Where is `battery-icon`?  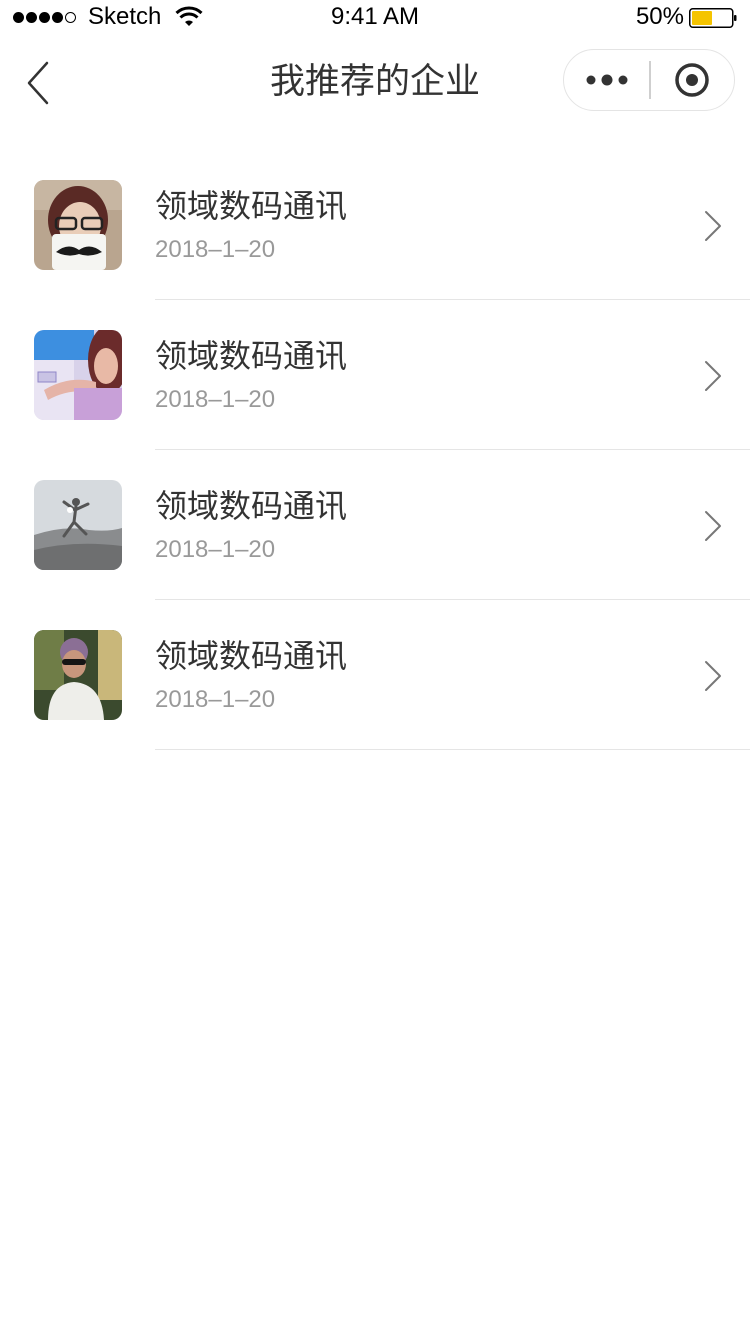 battery-icon is located at coordinates (713, 18).